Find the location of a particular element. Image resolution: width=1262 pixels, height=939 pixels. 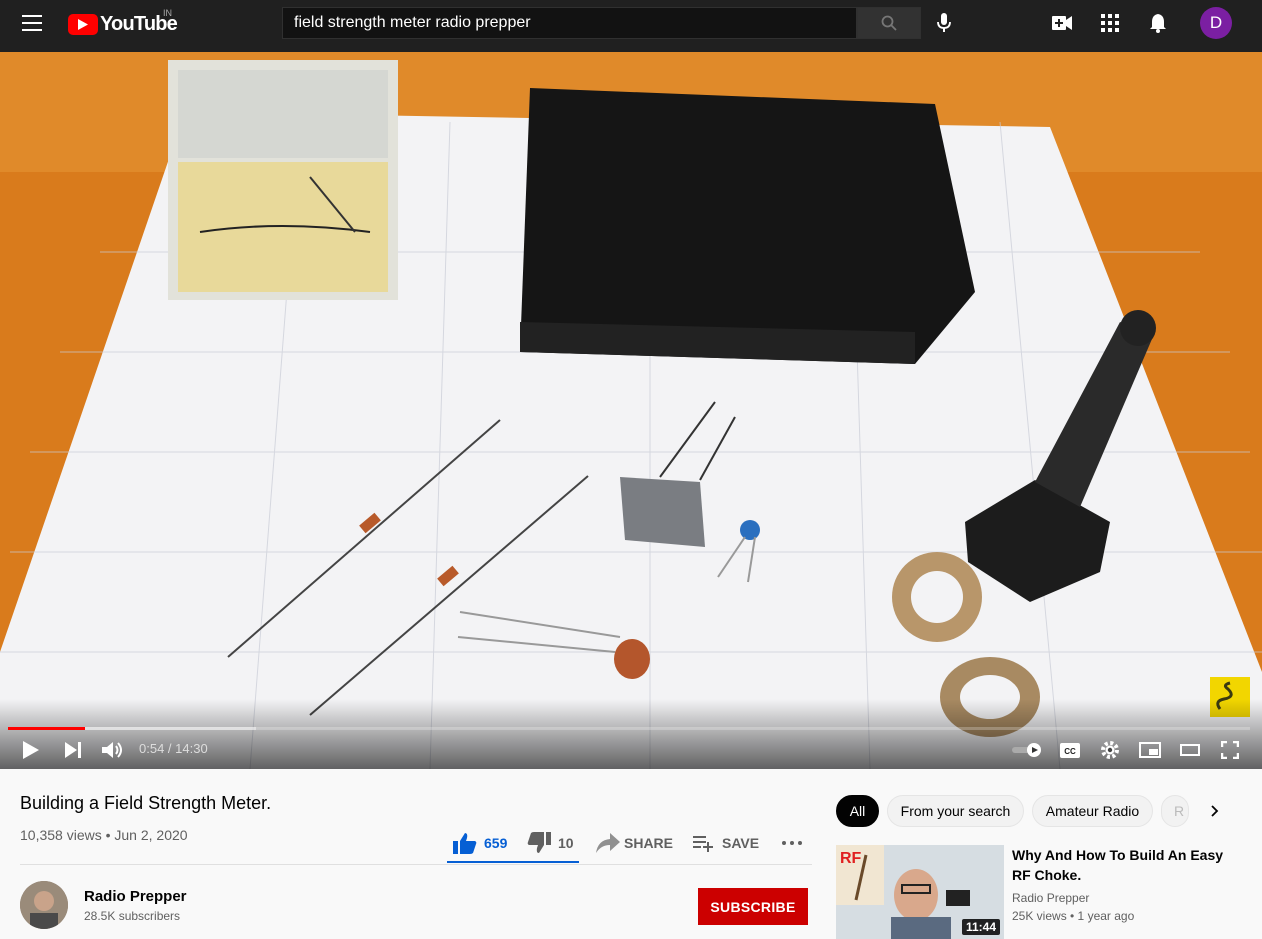

divider is located at coordinates (416, 864).